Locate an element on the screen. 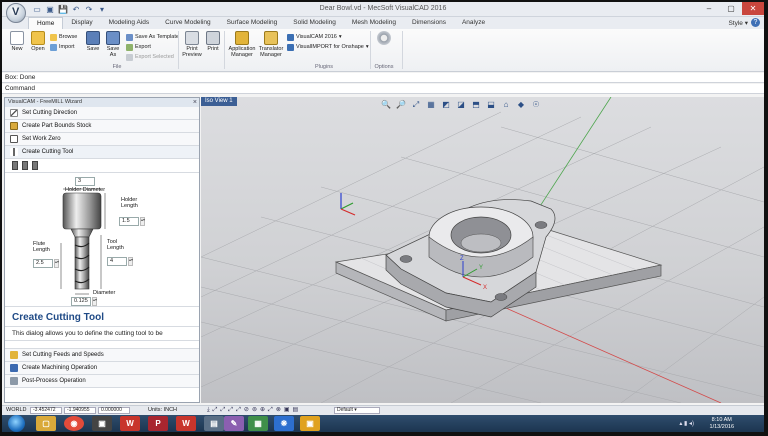 This screenshot has height=436, width=768. style-menu: Style ▾ is located at coordinates (738, 23).